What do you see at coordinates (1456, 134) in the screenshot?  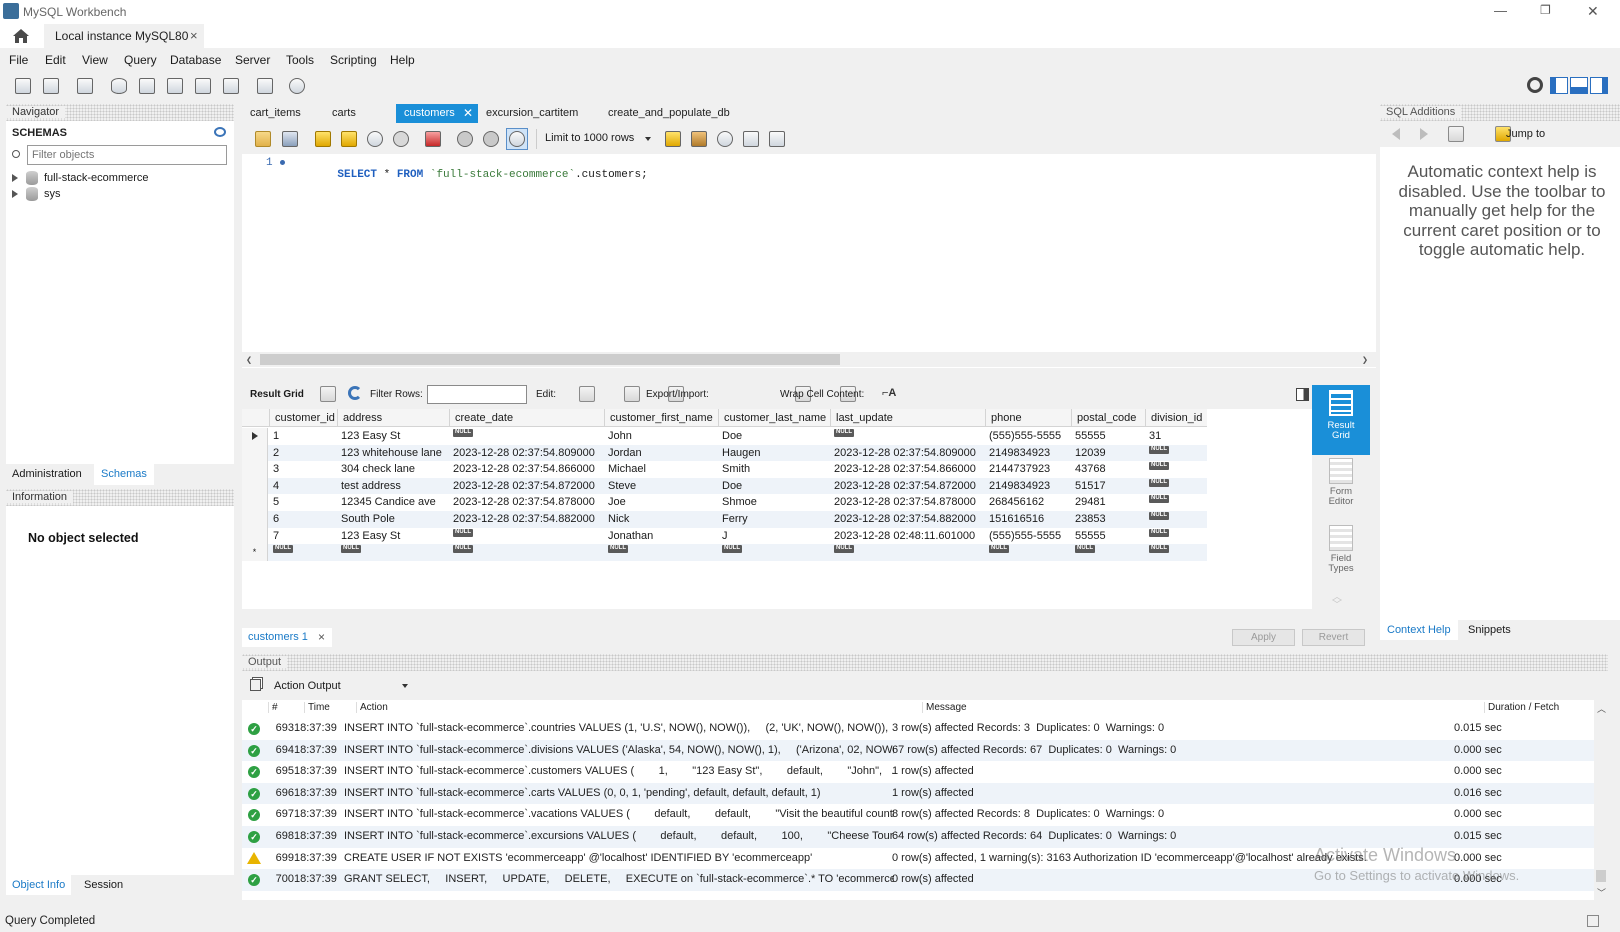 I see `context-help-icon` at bounding box center [1456, 134].